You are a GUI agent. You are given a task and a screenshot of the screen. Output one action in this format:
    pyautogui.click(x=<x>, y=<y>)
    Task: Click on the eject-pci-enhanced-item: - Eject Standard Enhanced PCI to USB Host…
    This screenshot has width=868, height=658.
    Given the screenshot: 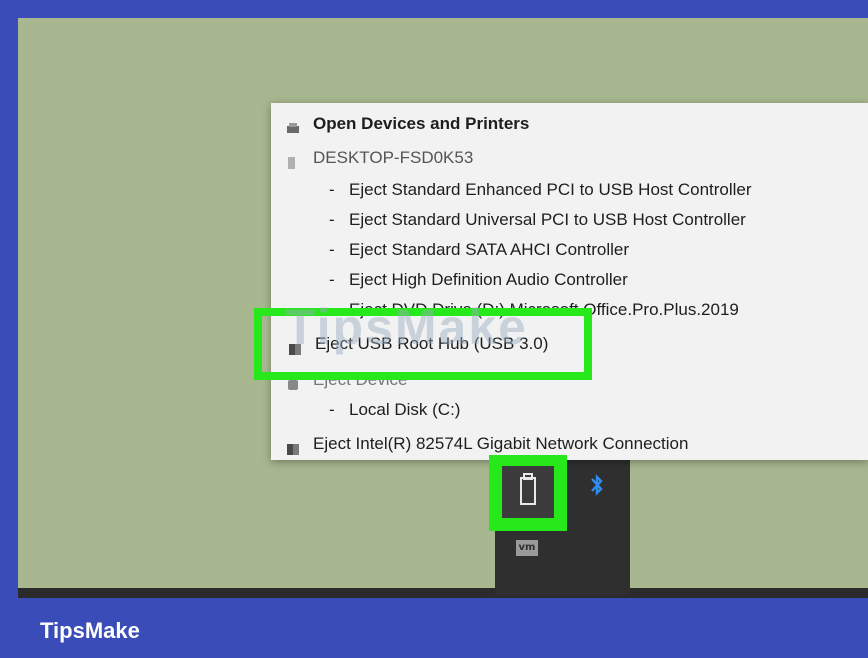 What is the action you would take?
    pyautogui.click(x=540, y=190)
    